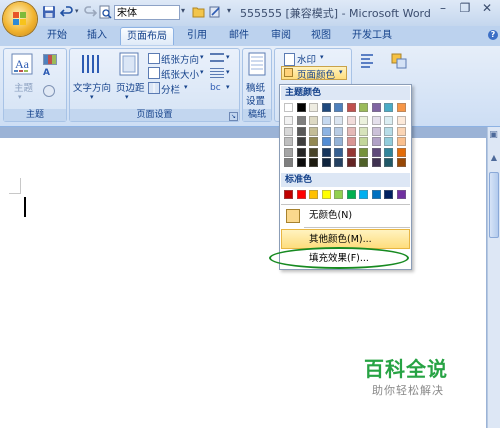  Describe the element at coordinates (180, 59) in the screenshot. I see `orientation-button: 纸张方向` at that location.